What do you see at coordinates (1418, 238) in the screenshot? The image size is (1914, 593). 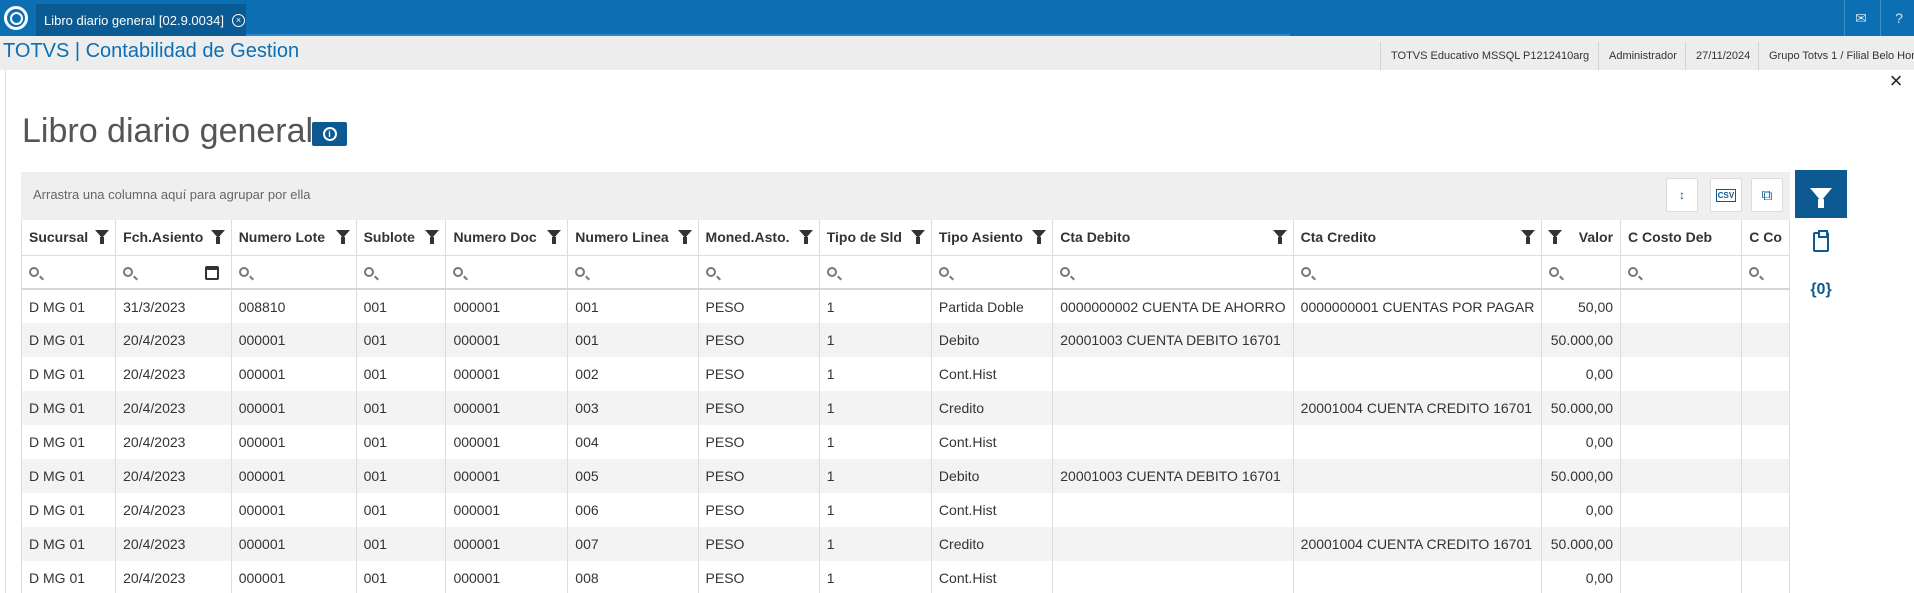 I see `column-header: Cta Credito` at bounding box center [1418, 238].